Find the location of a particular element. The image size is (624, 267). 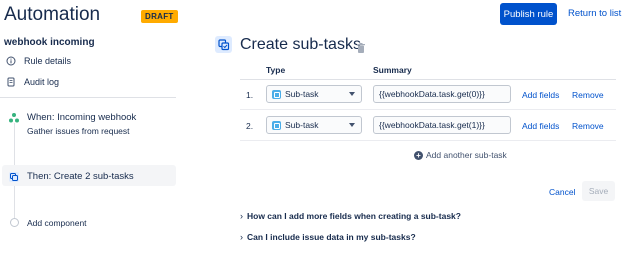

sidebar-item-label: Audit log is located at coordinates (42, 82).